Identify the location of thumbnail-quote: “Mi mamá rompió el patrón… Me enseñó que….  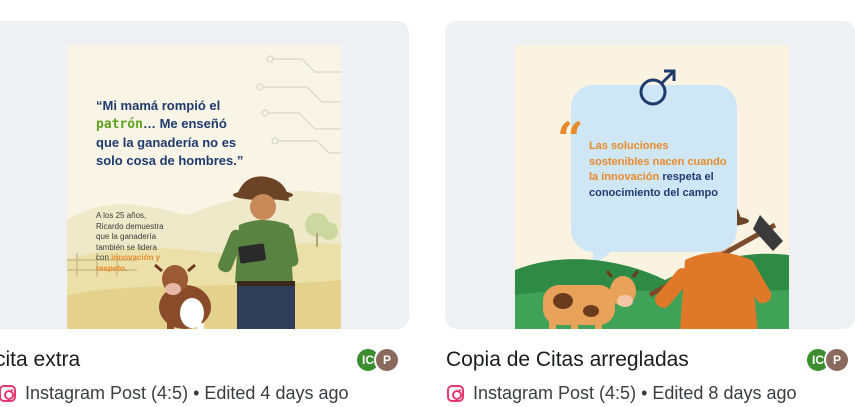
(170, 133).